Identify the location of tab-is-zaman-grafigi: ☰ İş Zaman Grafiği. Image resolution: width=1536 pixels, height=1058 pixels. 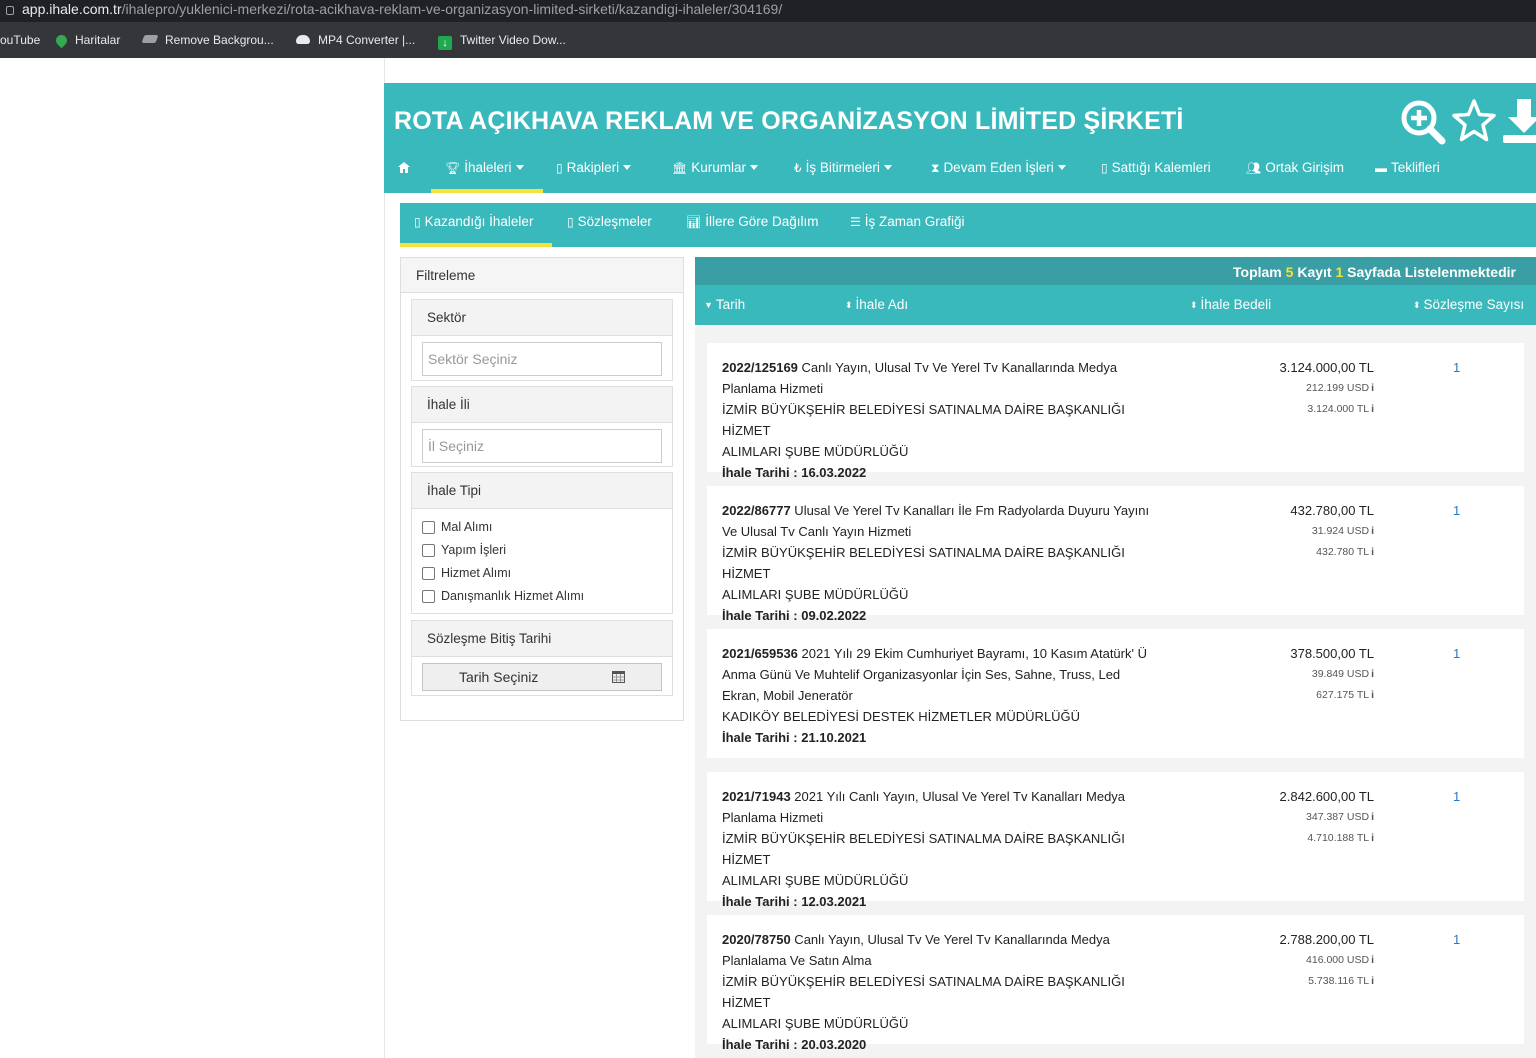
(907, 225).